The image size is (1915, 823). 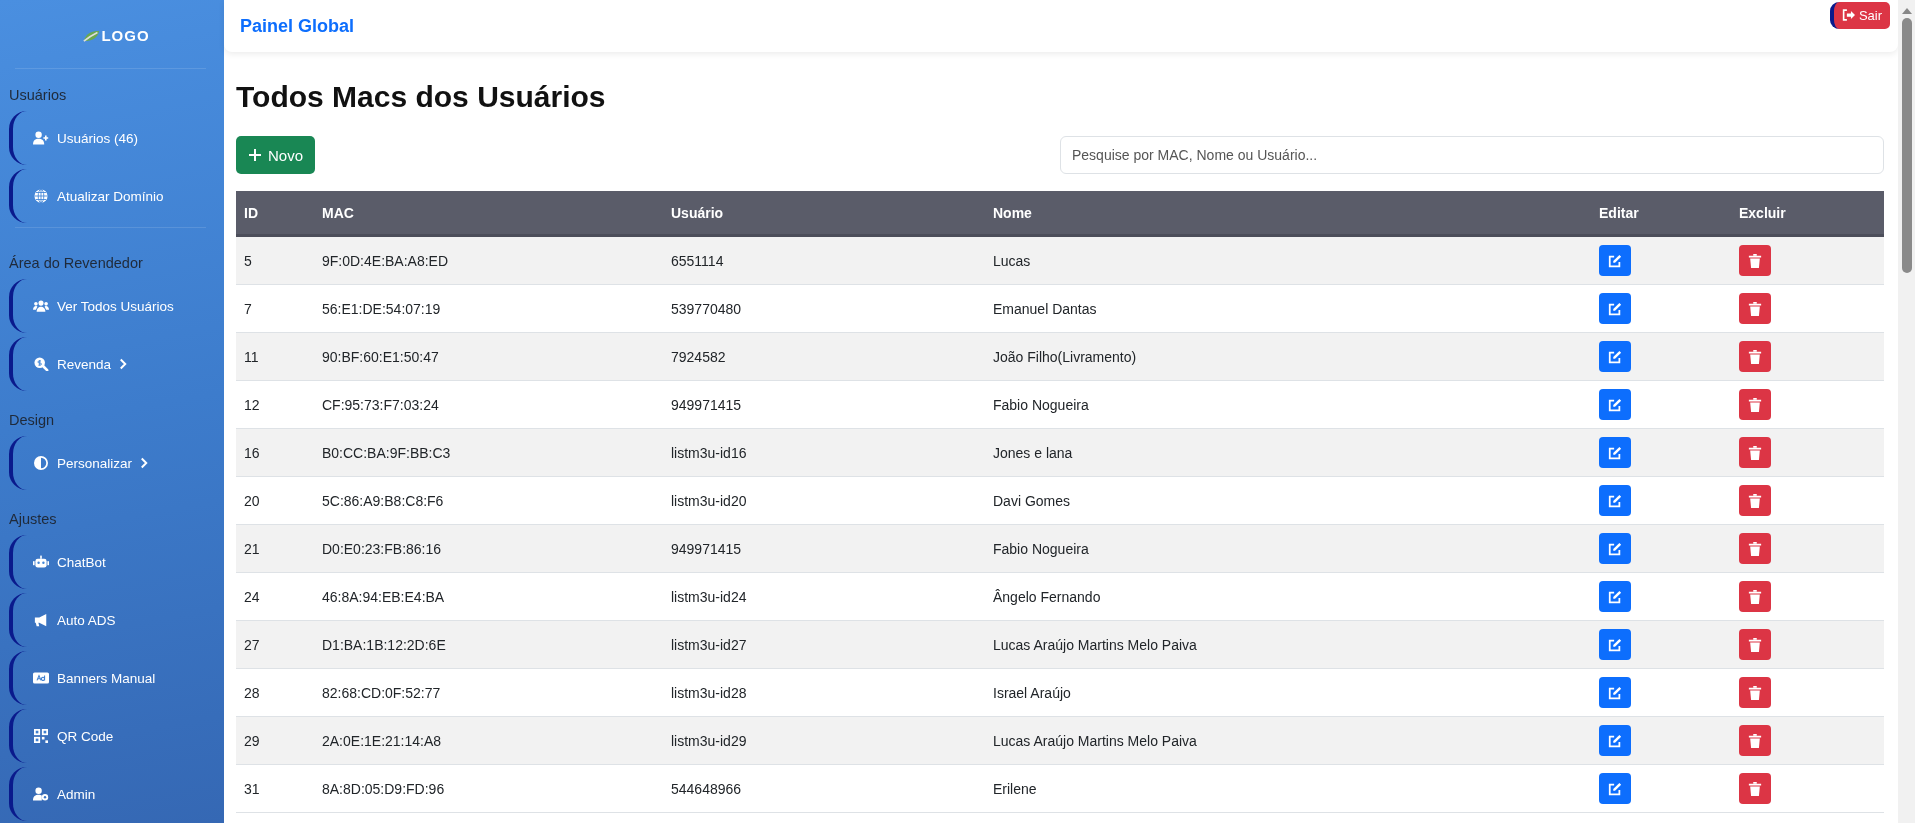 What do you see at coordinates (275, 356) in the screenshot?
I see `table-cell: 11` at bounding box center [275, 356].